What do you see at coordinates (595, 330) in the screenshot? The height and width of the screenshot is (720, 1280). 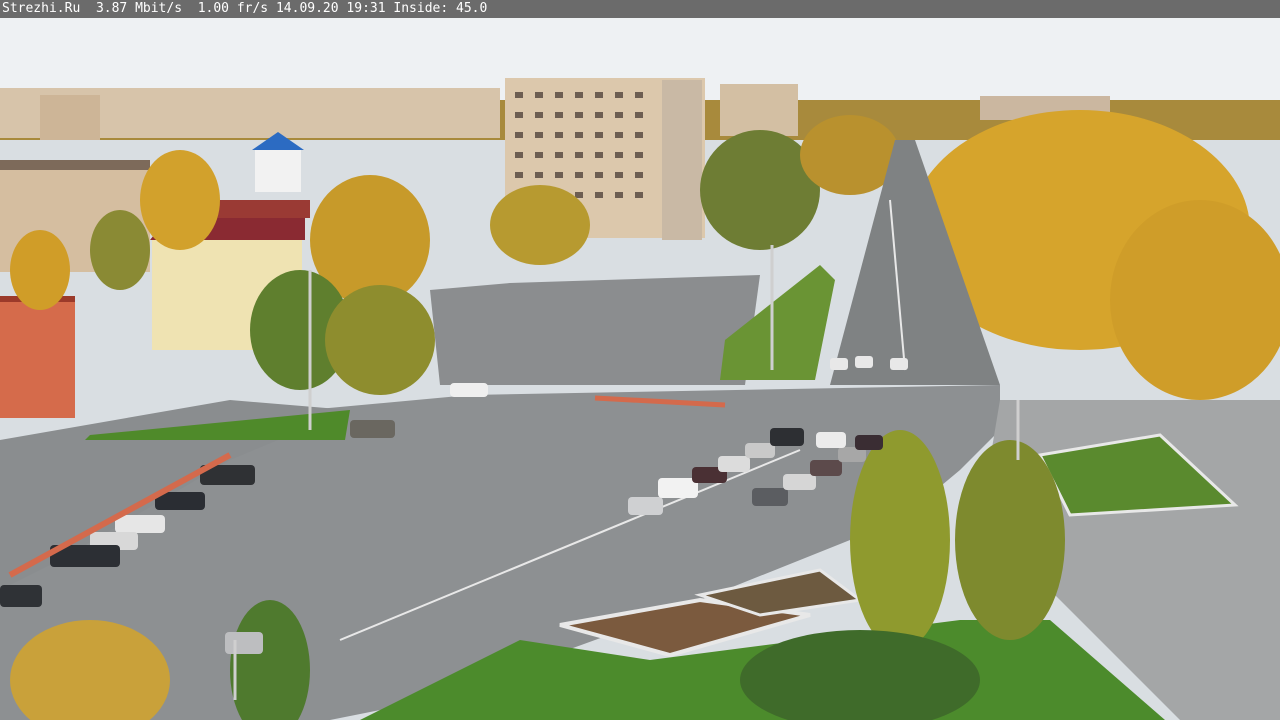 I see `central-plaza` at bounding box center [595, 330].